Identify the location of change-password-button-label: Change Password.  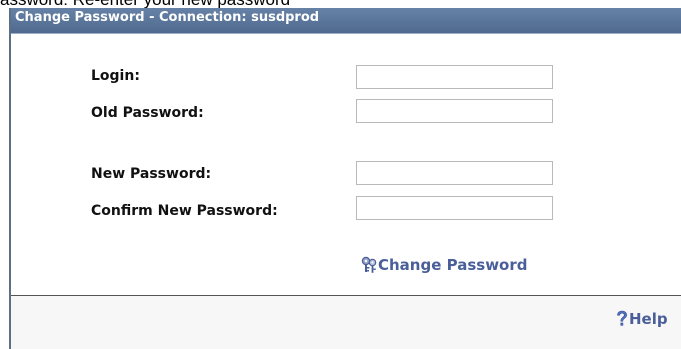
(453, 265).